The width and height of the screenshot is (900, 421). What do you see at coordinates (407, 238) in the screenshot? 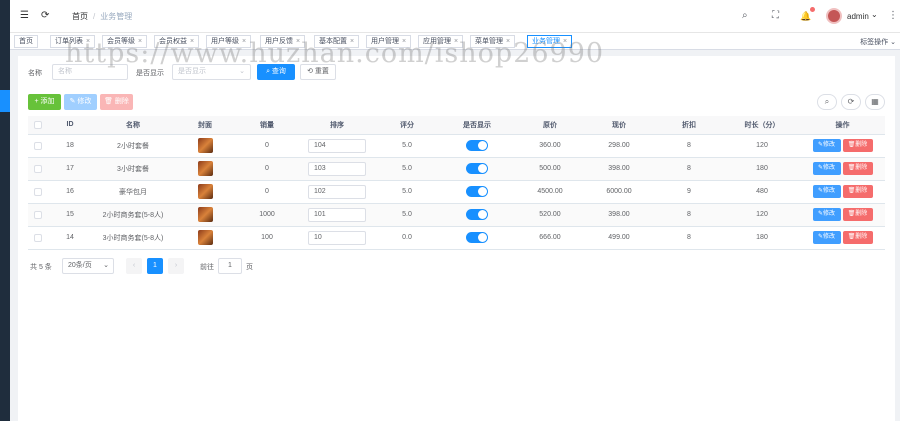
I see `score-cell: 0.0` at bounding box center [407, 238].